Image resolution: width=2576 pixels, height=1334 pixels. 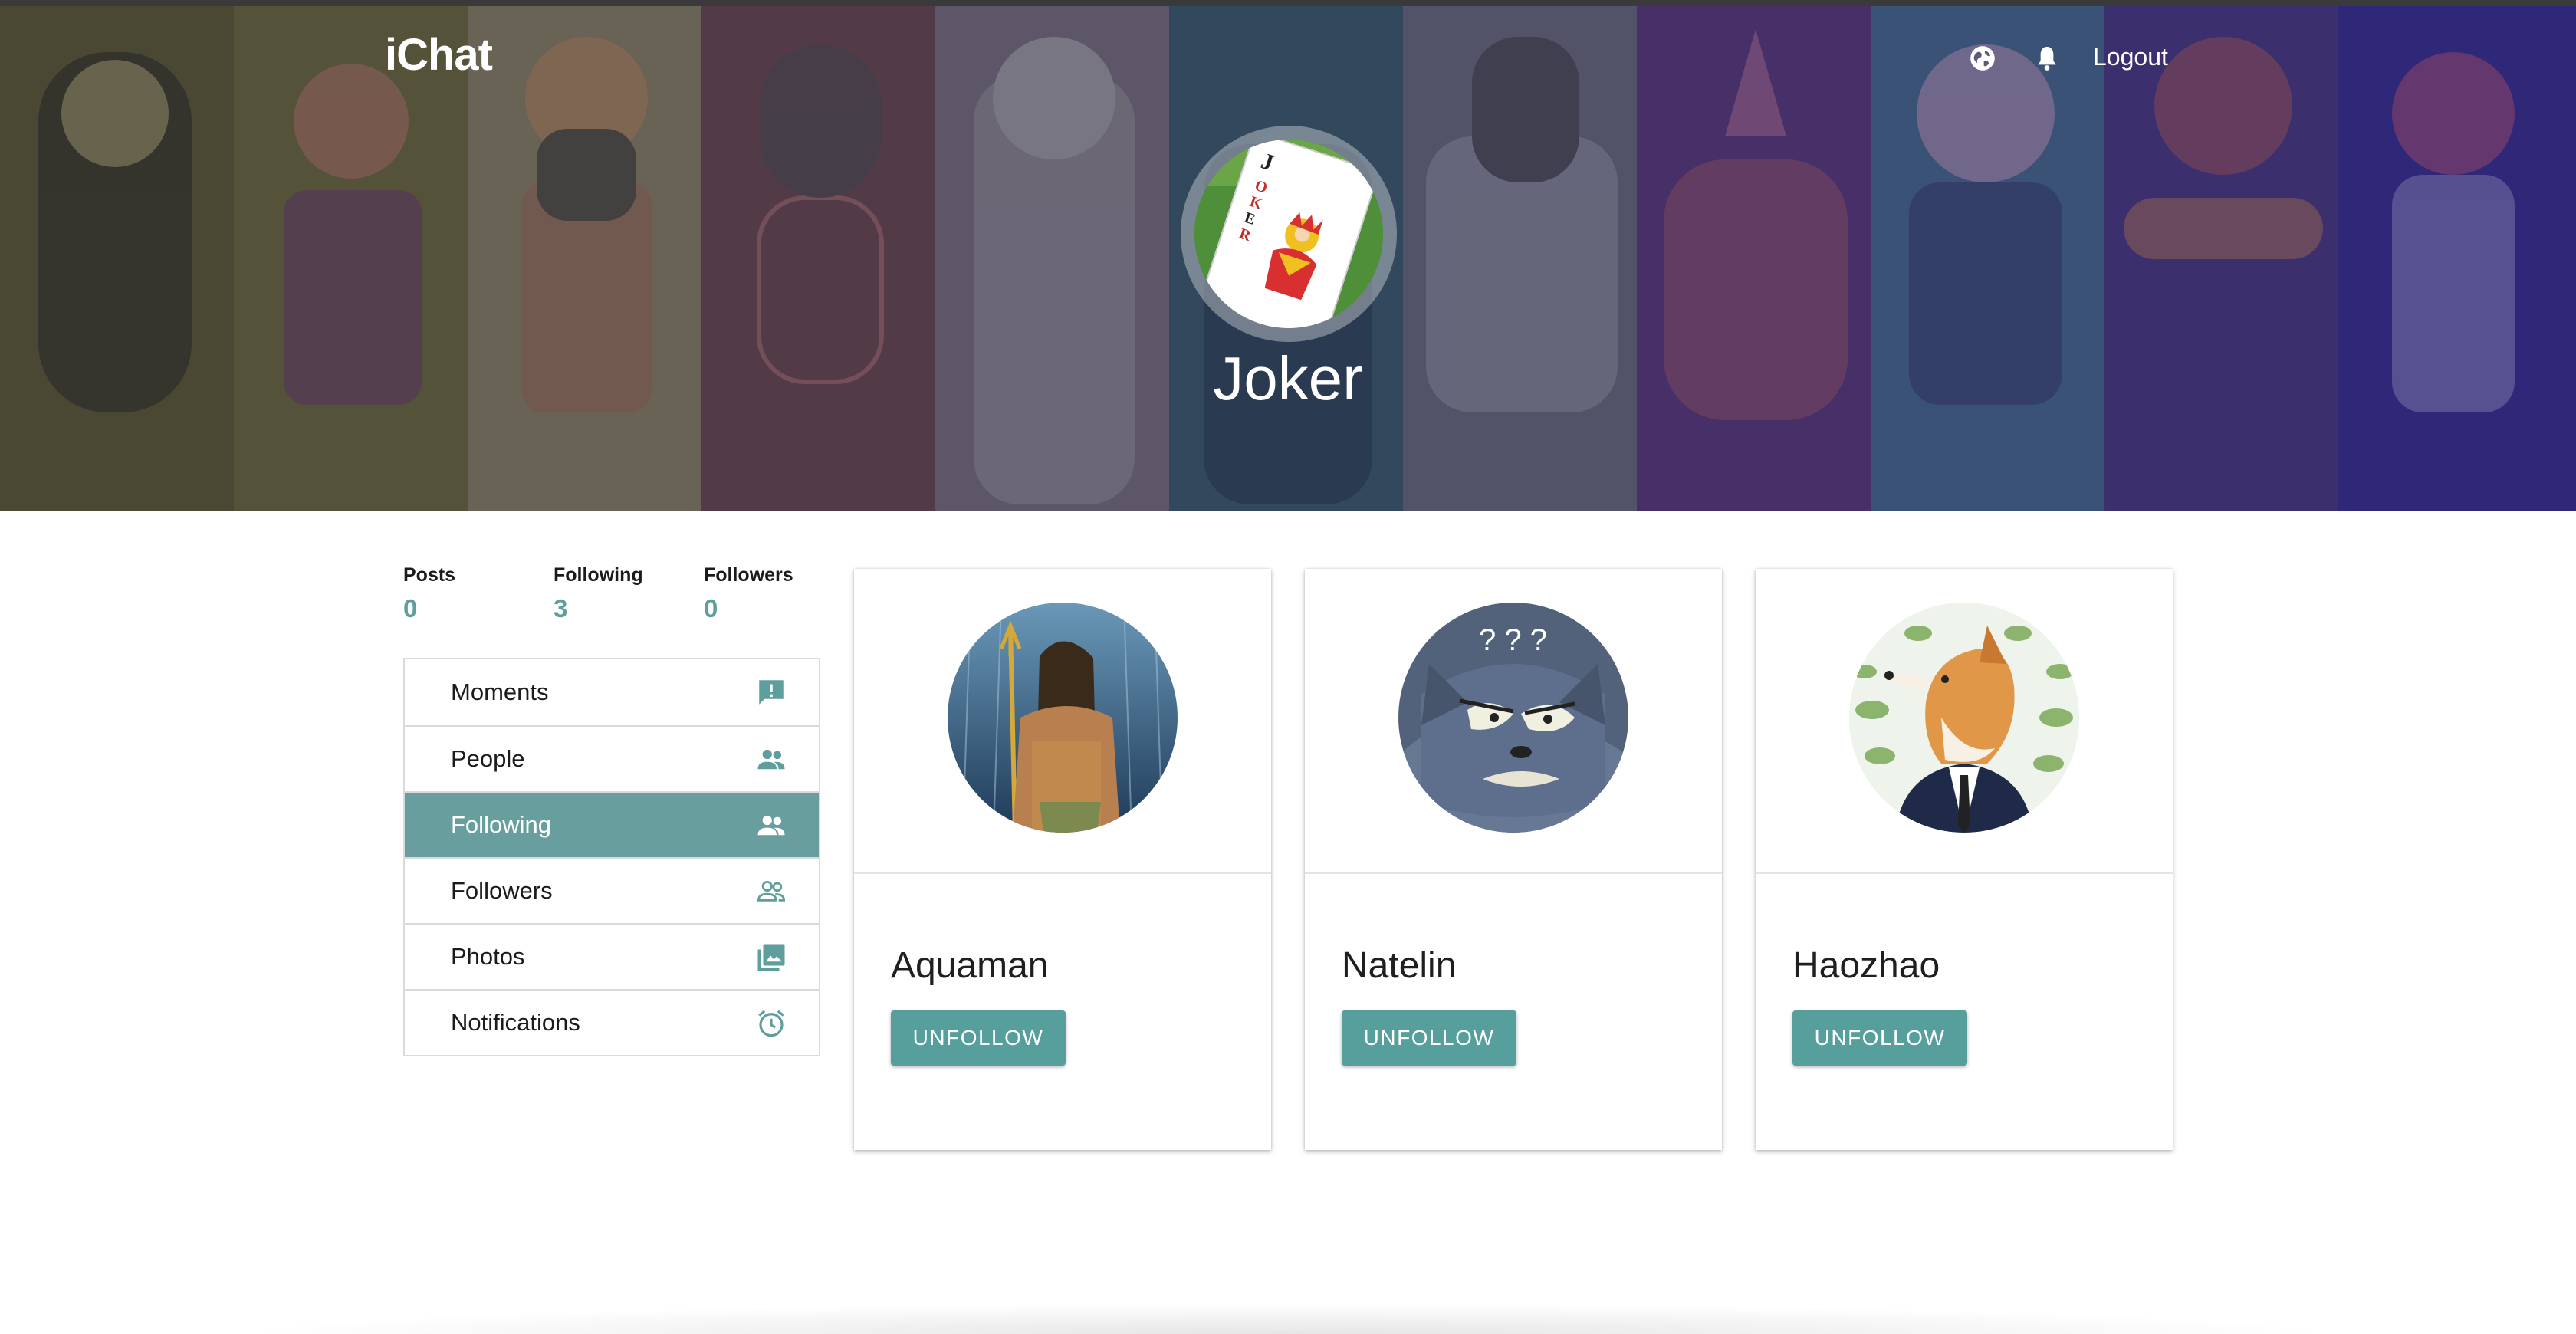 I want to click on stat-followers: Followers 0, so click(x=773, y=594).